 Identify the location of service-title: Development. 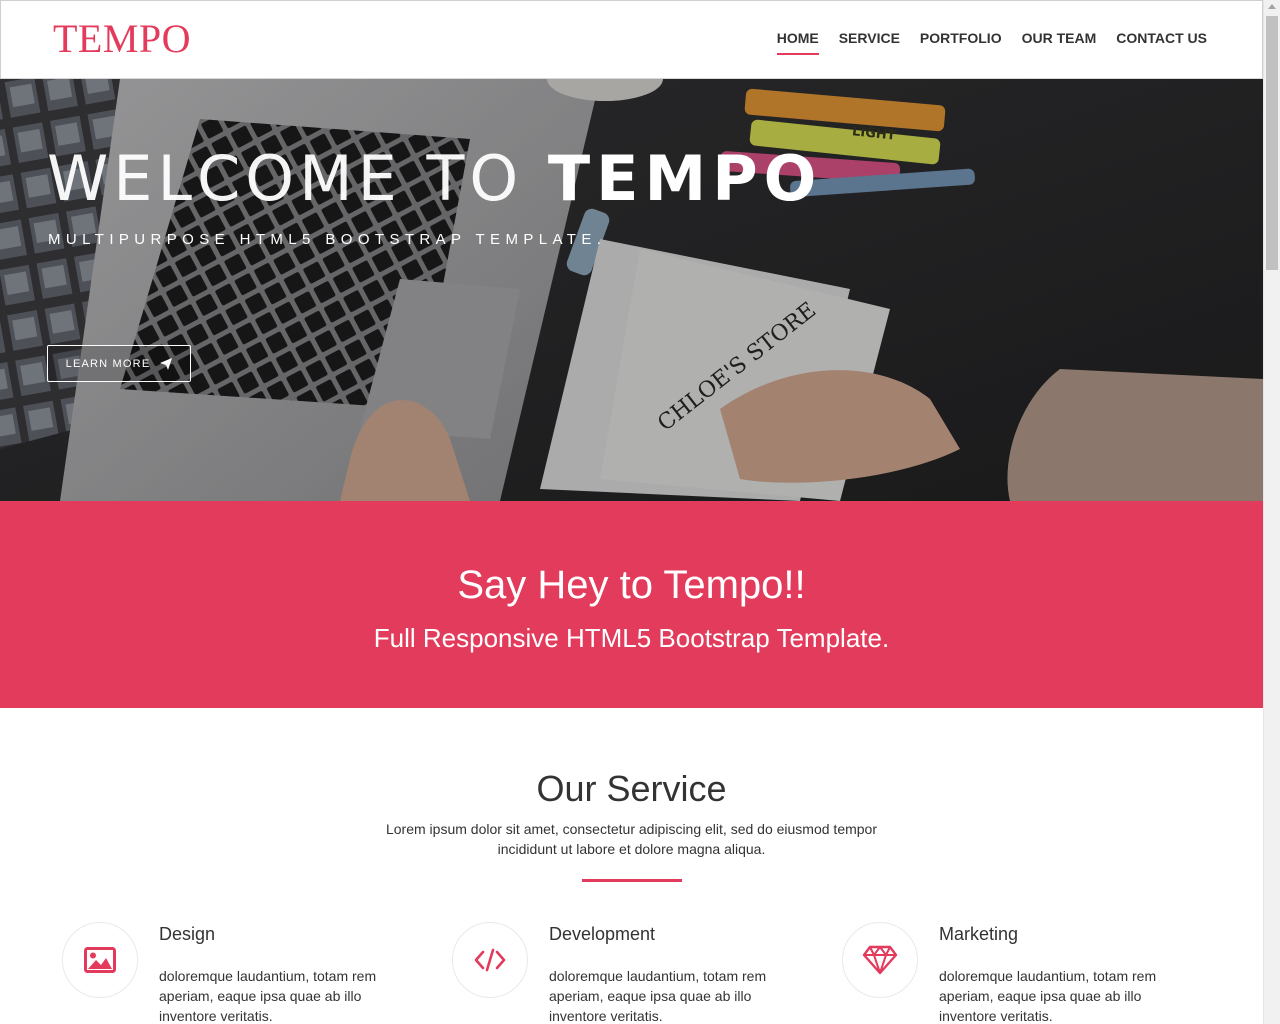
(602, 934).